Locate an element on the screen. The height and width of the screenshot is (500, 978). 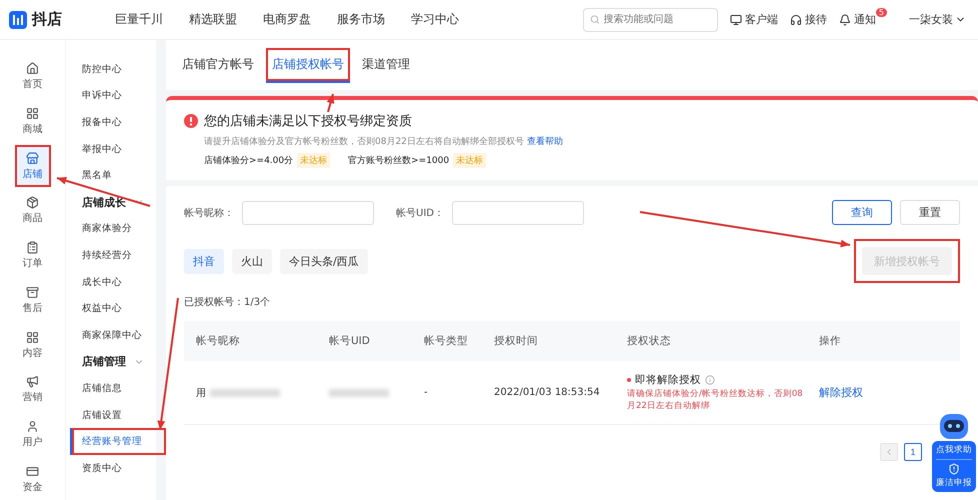
rail-item: 商城 is located at coordinates (32, 121).